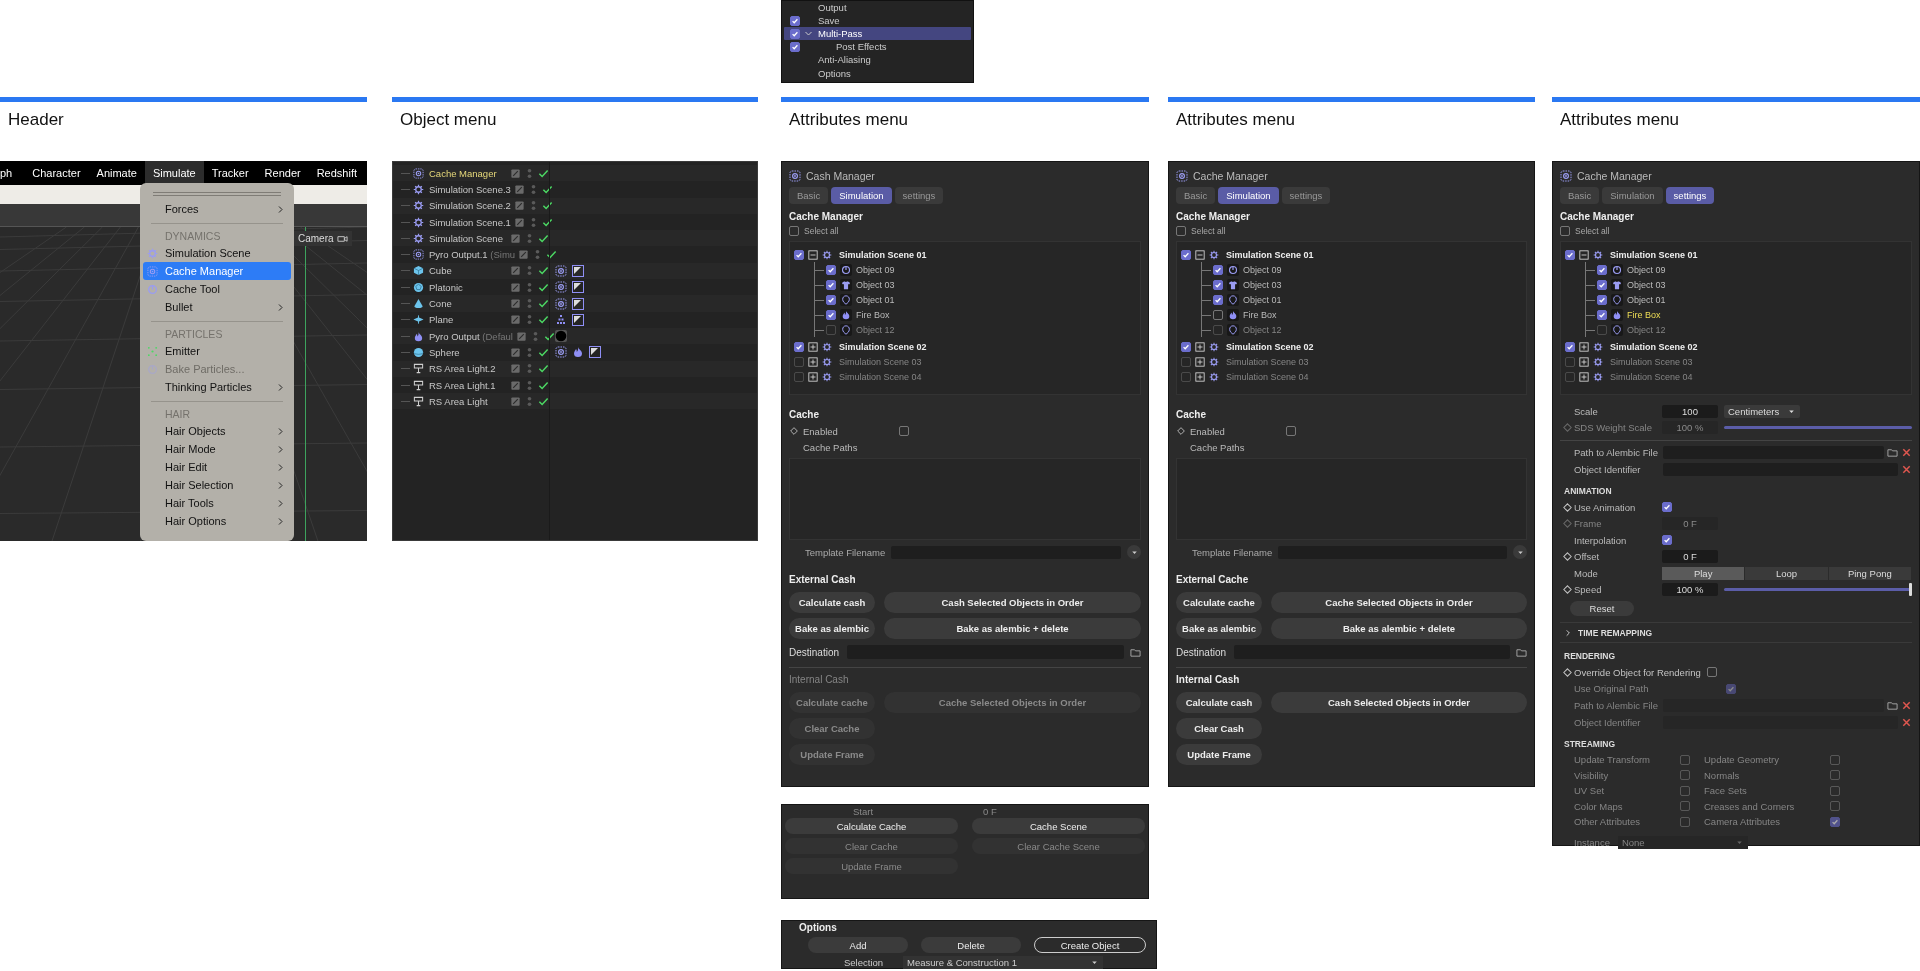 The image size is (1920, 971). Describe the element at coordinates (1736, 632) in the screenshot. I see `collapsible-header: TIME REMAPPING` at that location.